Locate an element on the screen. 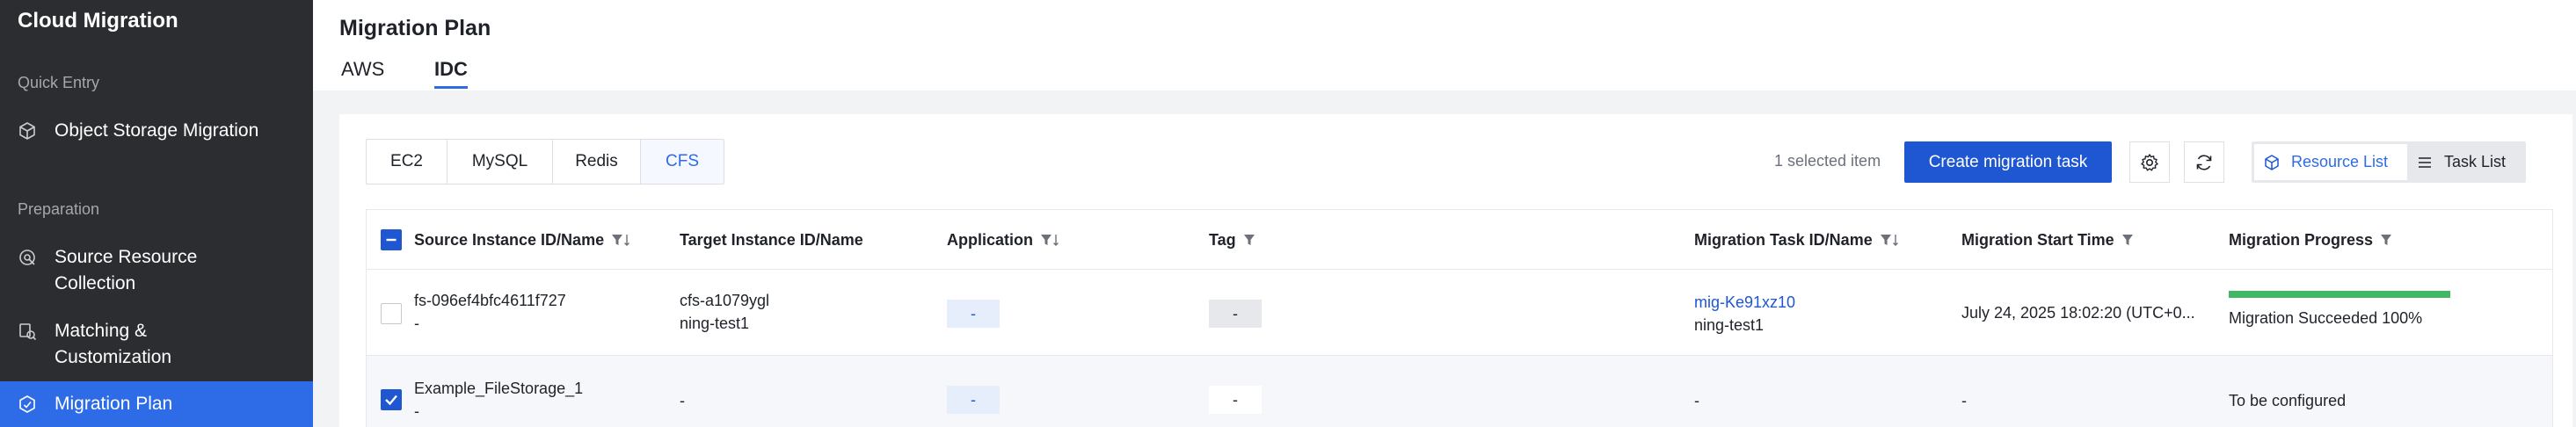 The width and height of the screenshot is (2576, 427). check-icon is located at coordinates (391, 400).